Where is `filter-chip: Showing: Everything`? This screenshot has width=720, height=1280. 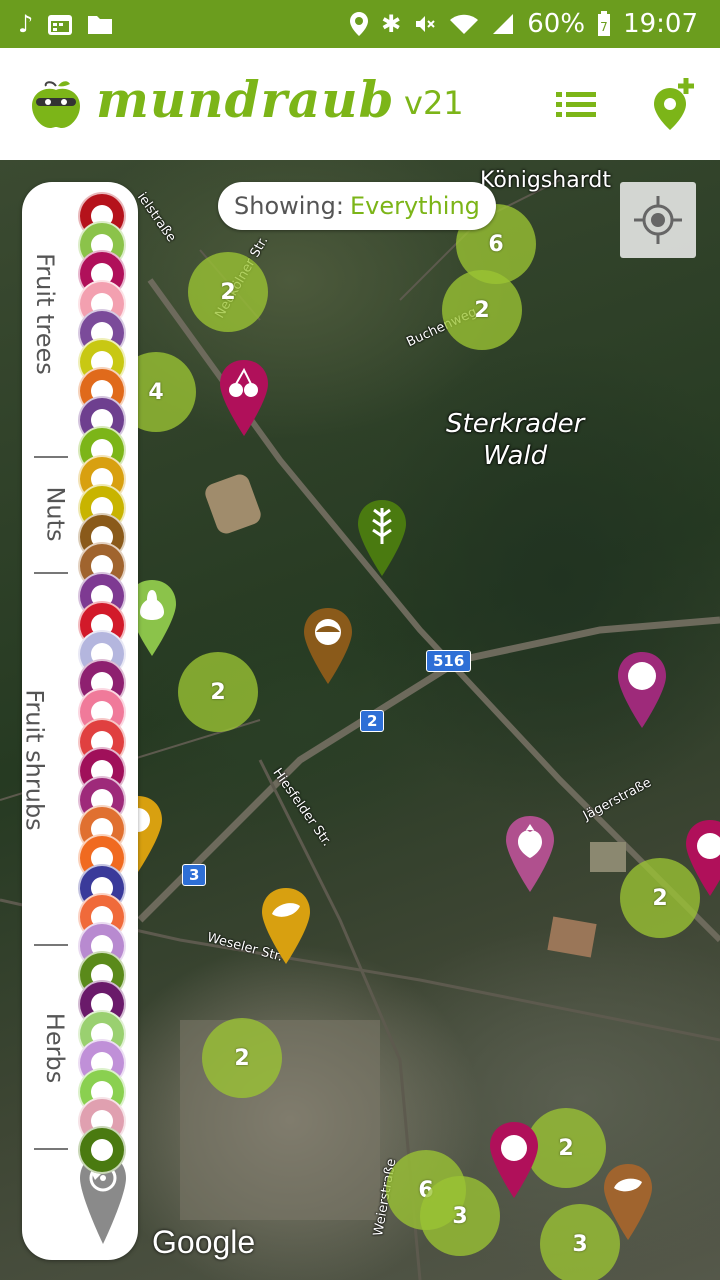
filter-chip: Showing: Everything is located at coordinates (357, 206).